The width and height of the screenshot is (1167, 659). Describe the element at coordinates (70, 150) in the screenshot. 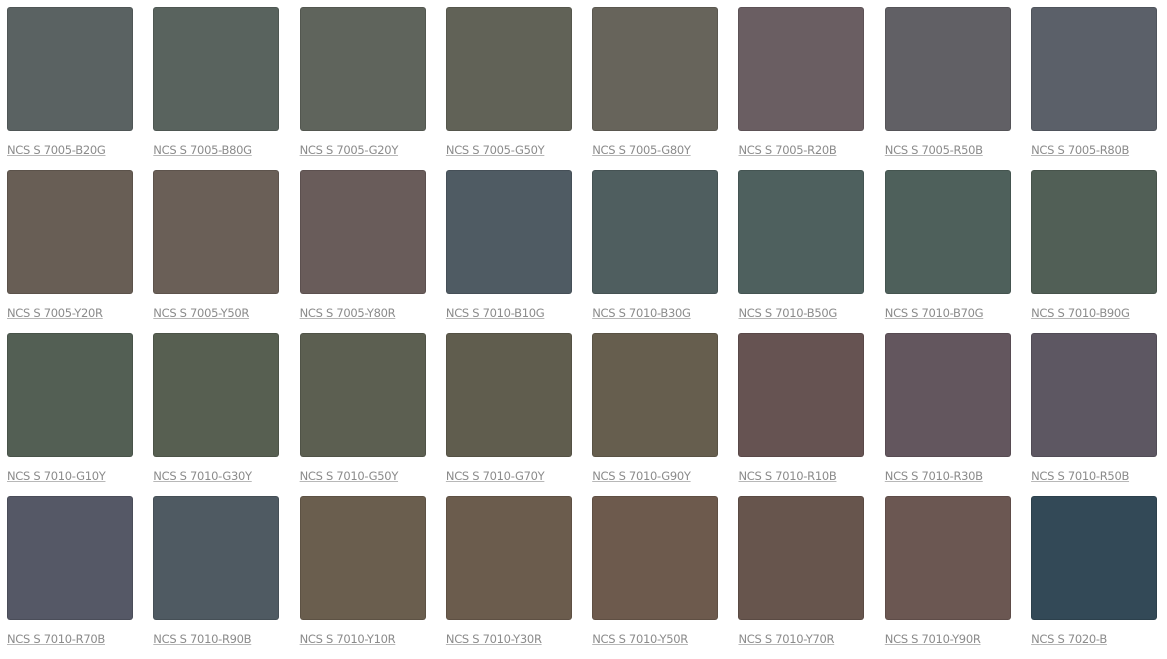

I see `swatch-code-link: NCS S 7005-B20G` at that location.